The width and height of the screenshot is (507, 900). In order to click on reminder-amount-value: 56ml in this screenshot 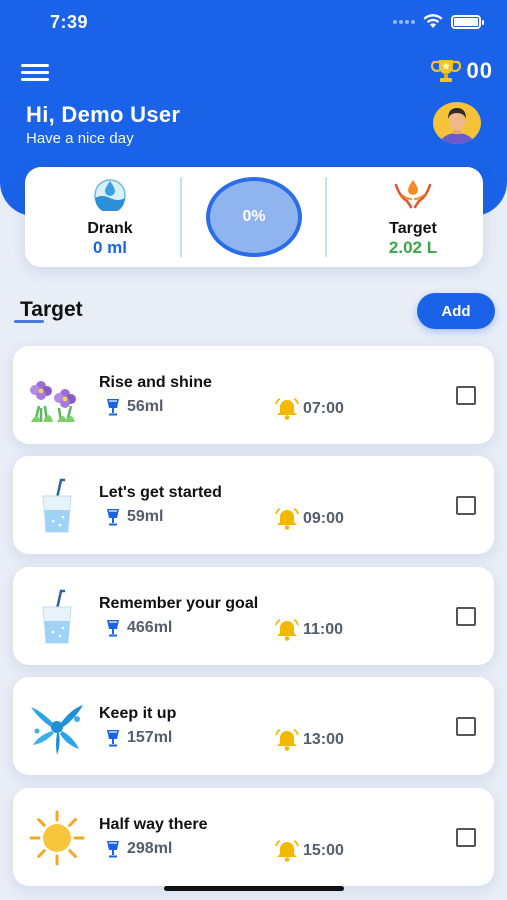, I will do `click(145, 406)`.